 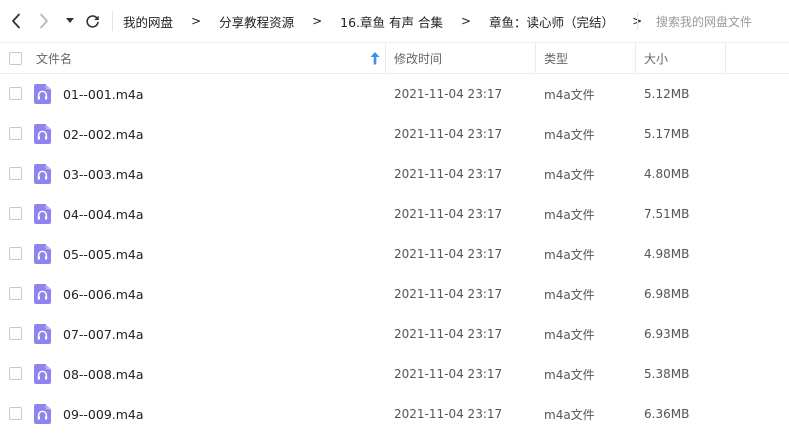 I want to click on column-header-size: 大小, so click(x=656, y=58).